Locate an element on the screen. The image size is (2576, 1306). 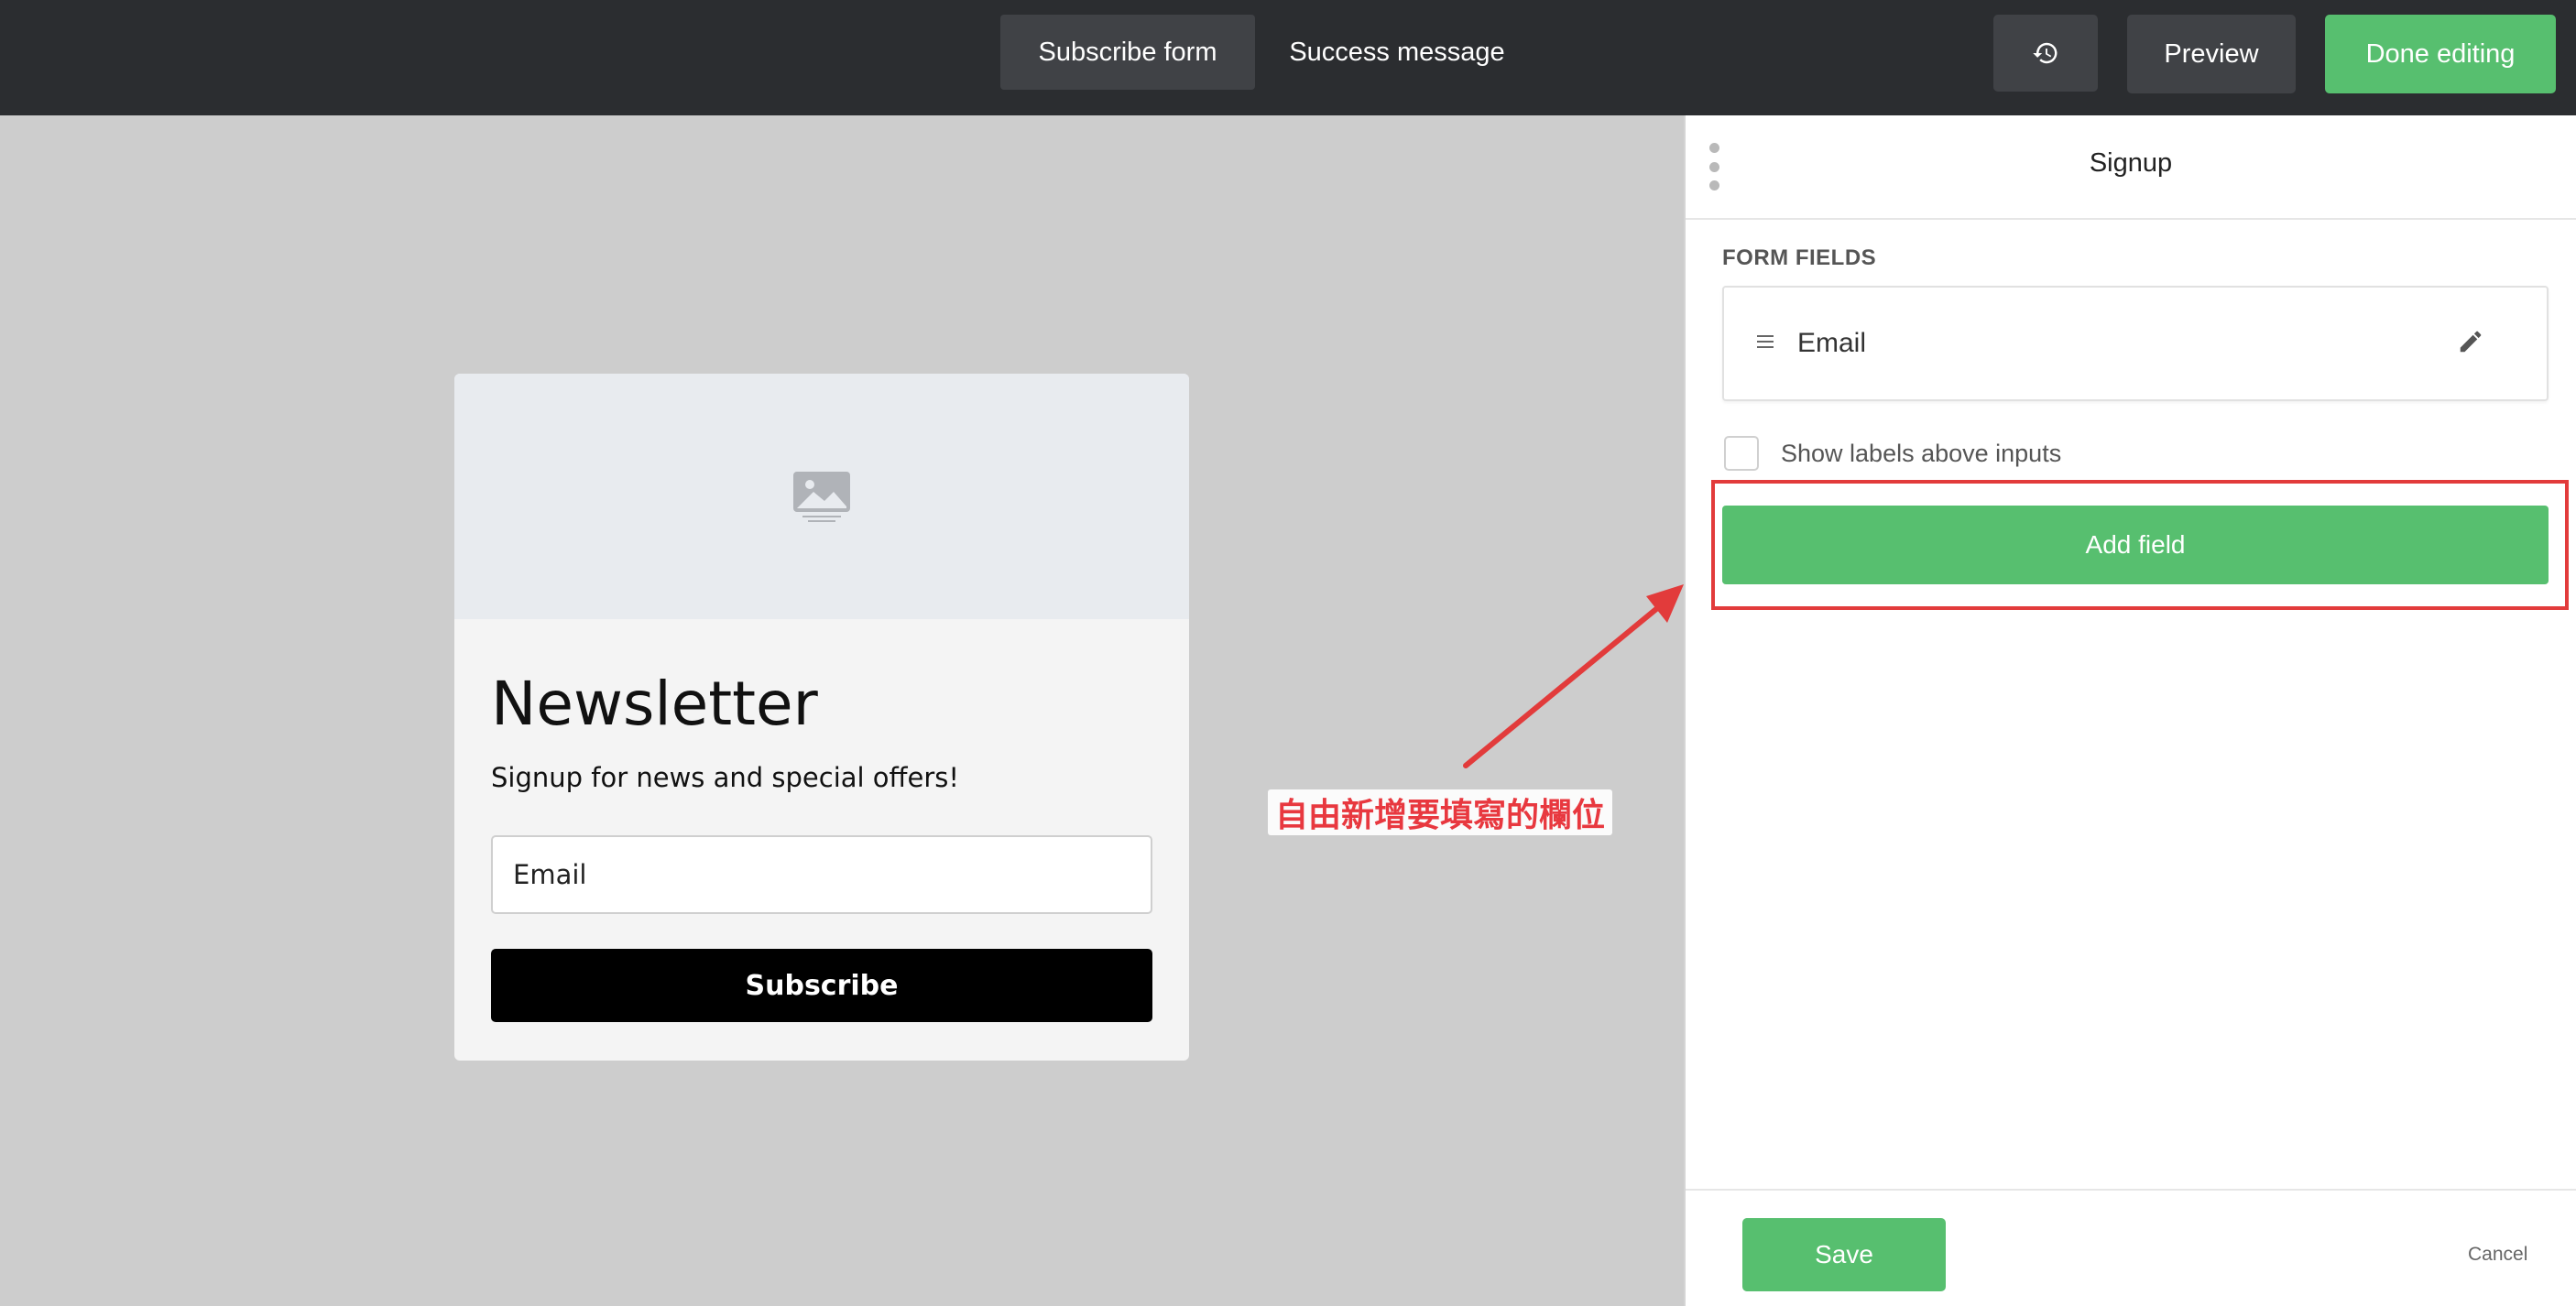
show-labels-label: Show labels above inputs is located at coordinates (1921, 454).